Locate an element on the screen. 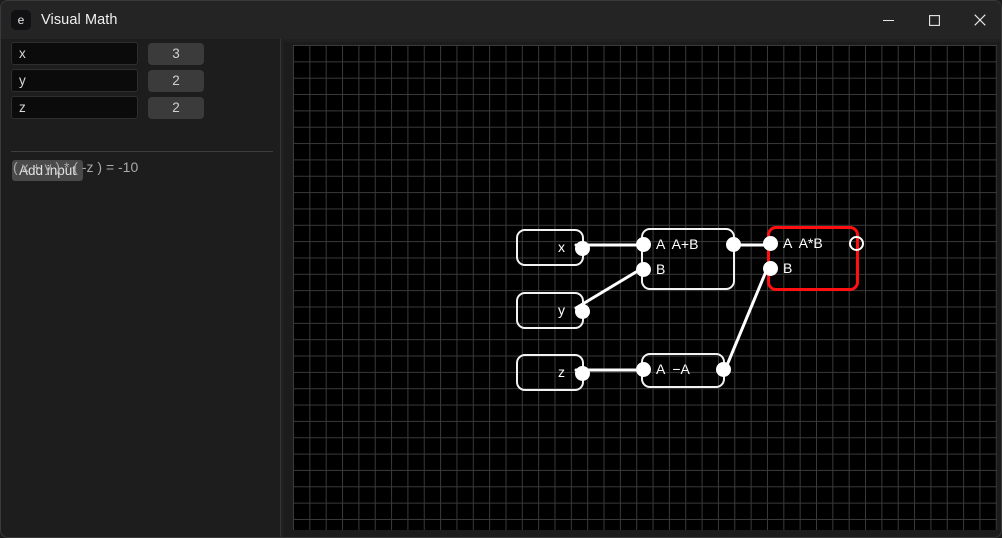  node-y: y is located at coordinates (553, 310).